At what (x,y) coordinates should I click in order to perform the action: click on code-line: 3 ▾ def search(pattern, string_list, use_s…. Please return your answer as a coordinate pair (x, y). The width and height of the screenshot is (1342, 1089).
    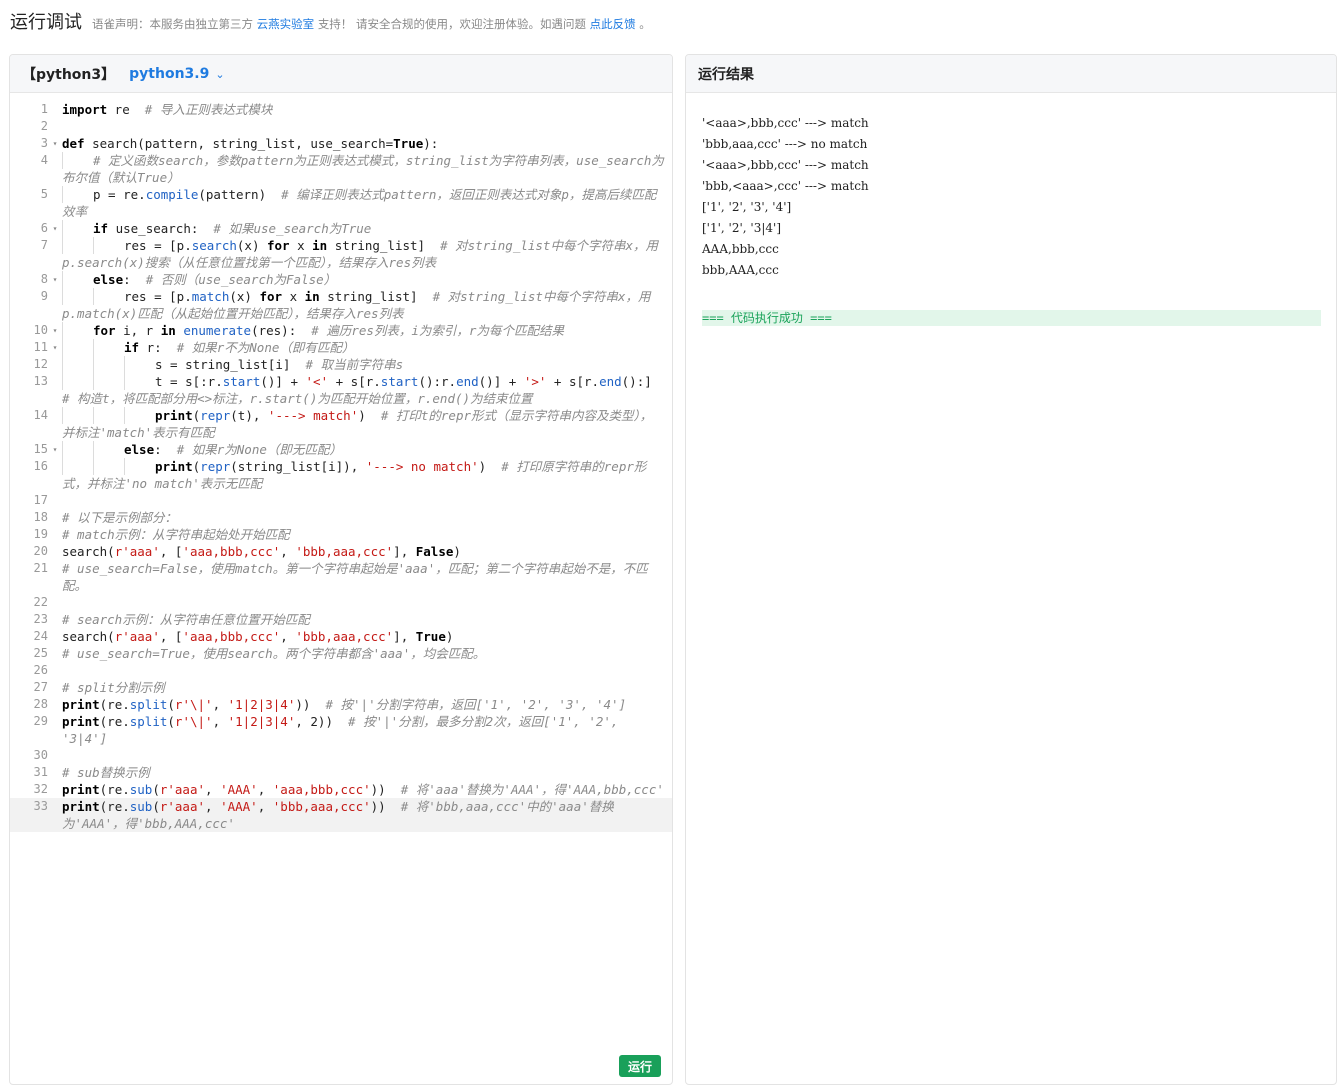
    Looking at the image, I should click on (341, 143).